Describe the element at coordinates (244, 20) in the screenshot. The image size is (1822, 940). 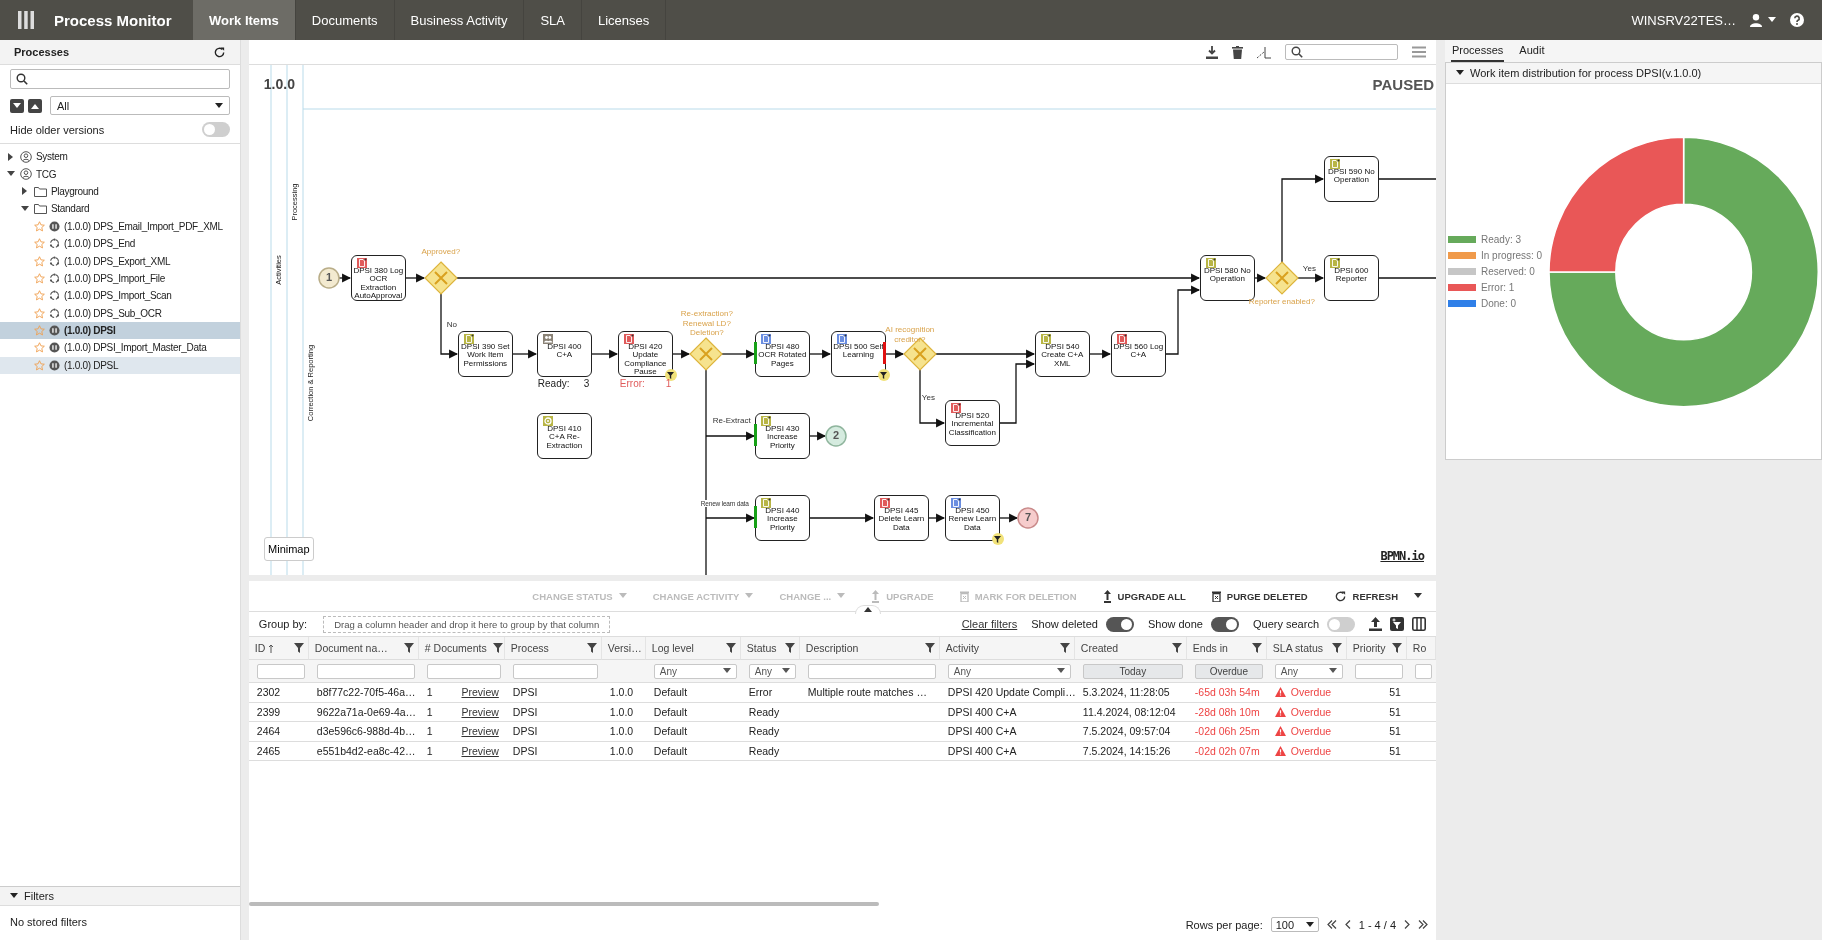
I see `nav-tab: Work Items` at that location.